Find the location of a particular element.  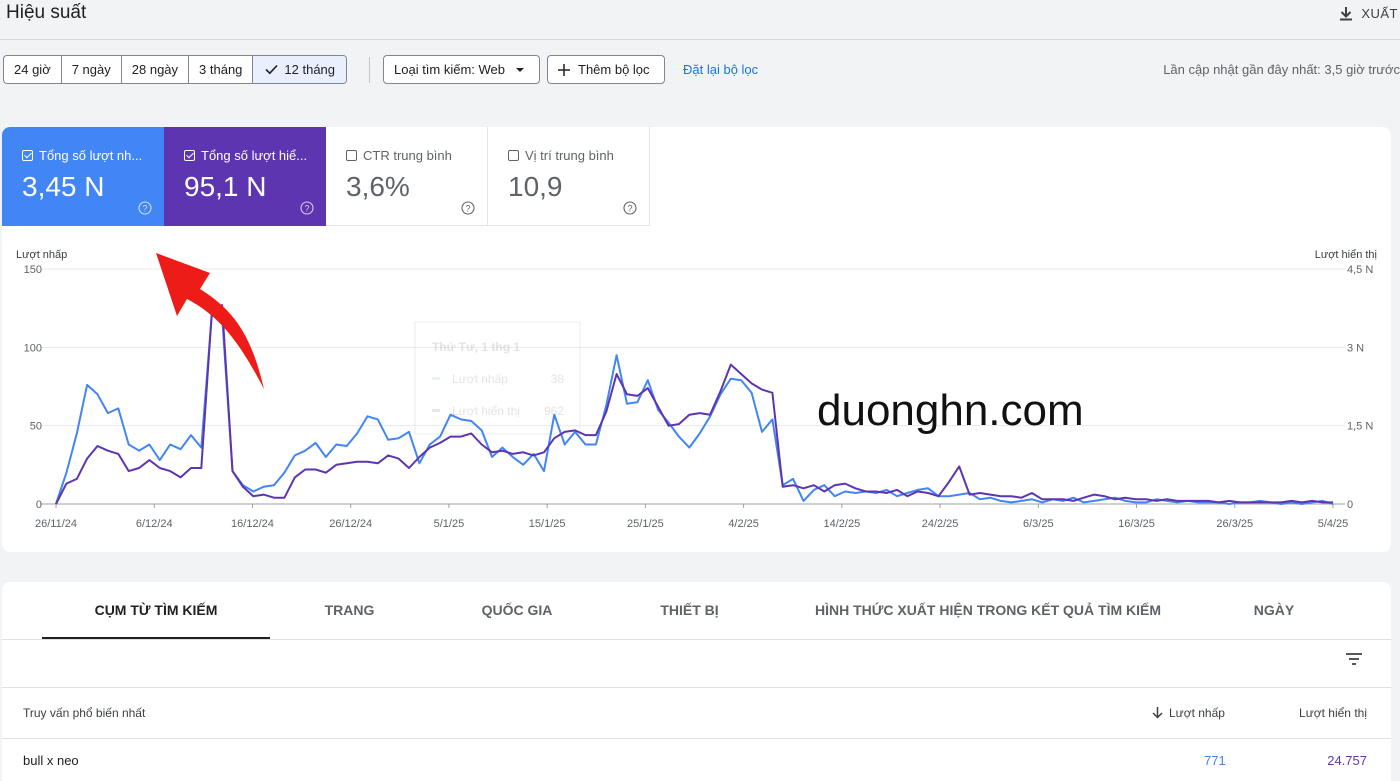

last-updated-text: Lần cập nhật gần đây nhất: 3,5 giờ trước is located at coordinates (1281, 69).